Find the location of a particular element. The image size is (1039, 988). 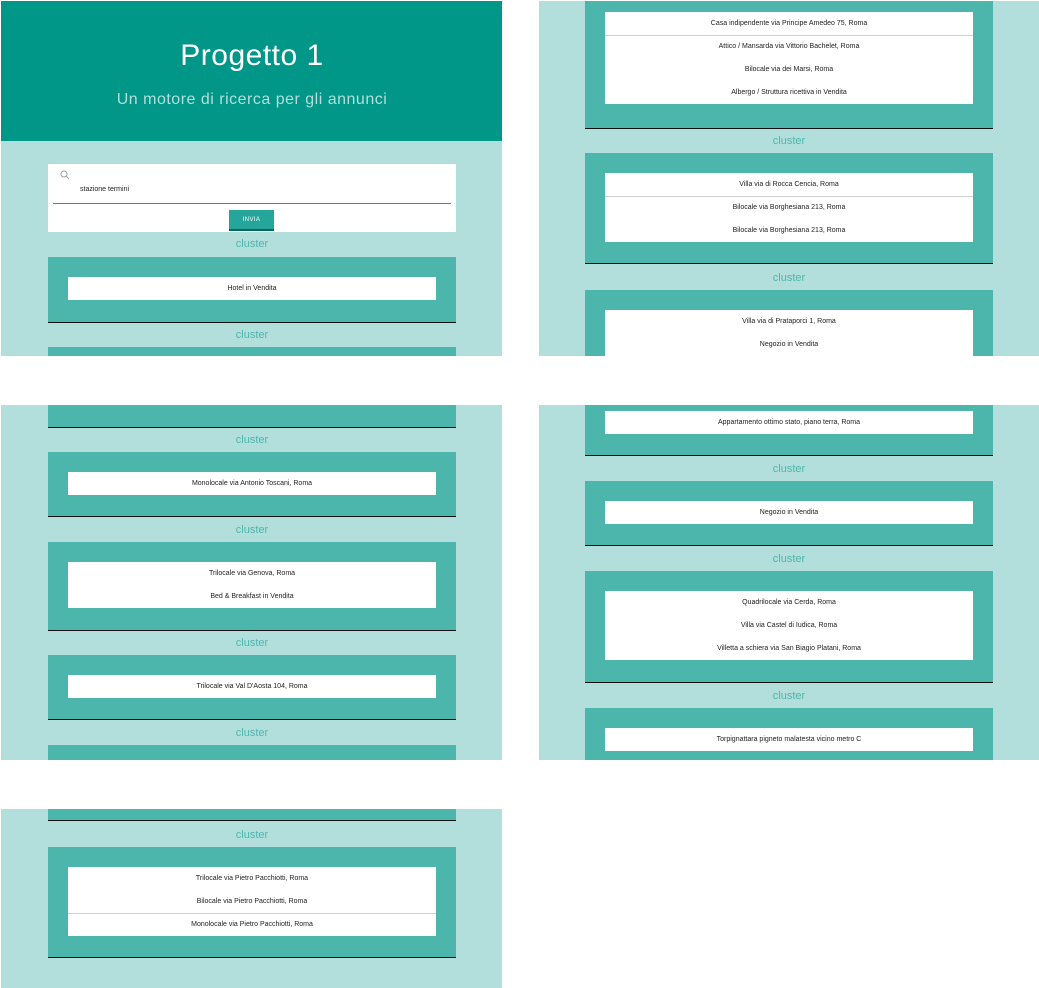

result-item: Monolocale via Pietro Pacchiotti, Roma is located at coordinates (252, 924).